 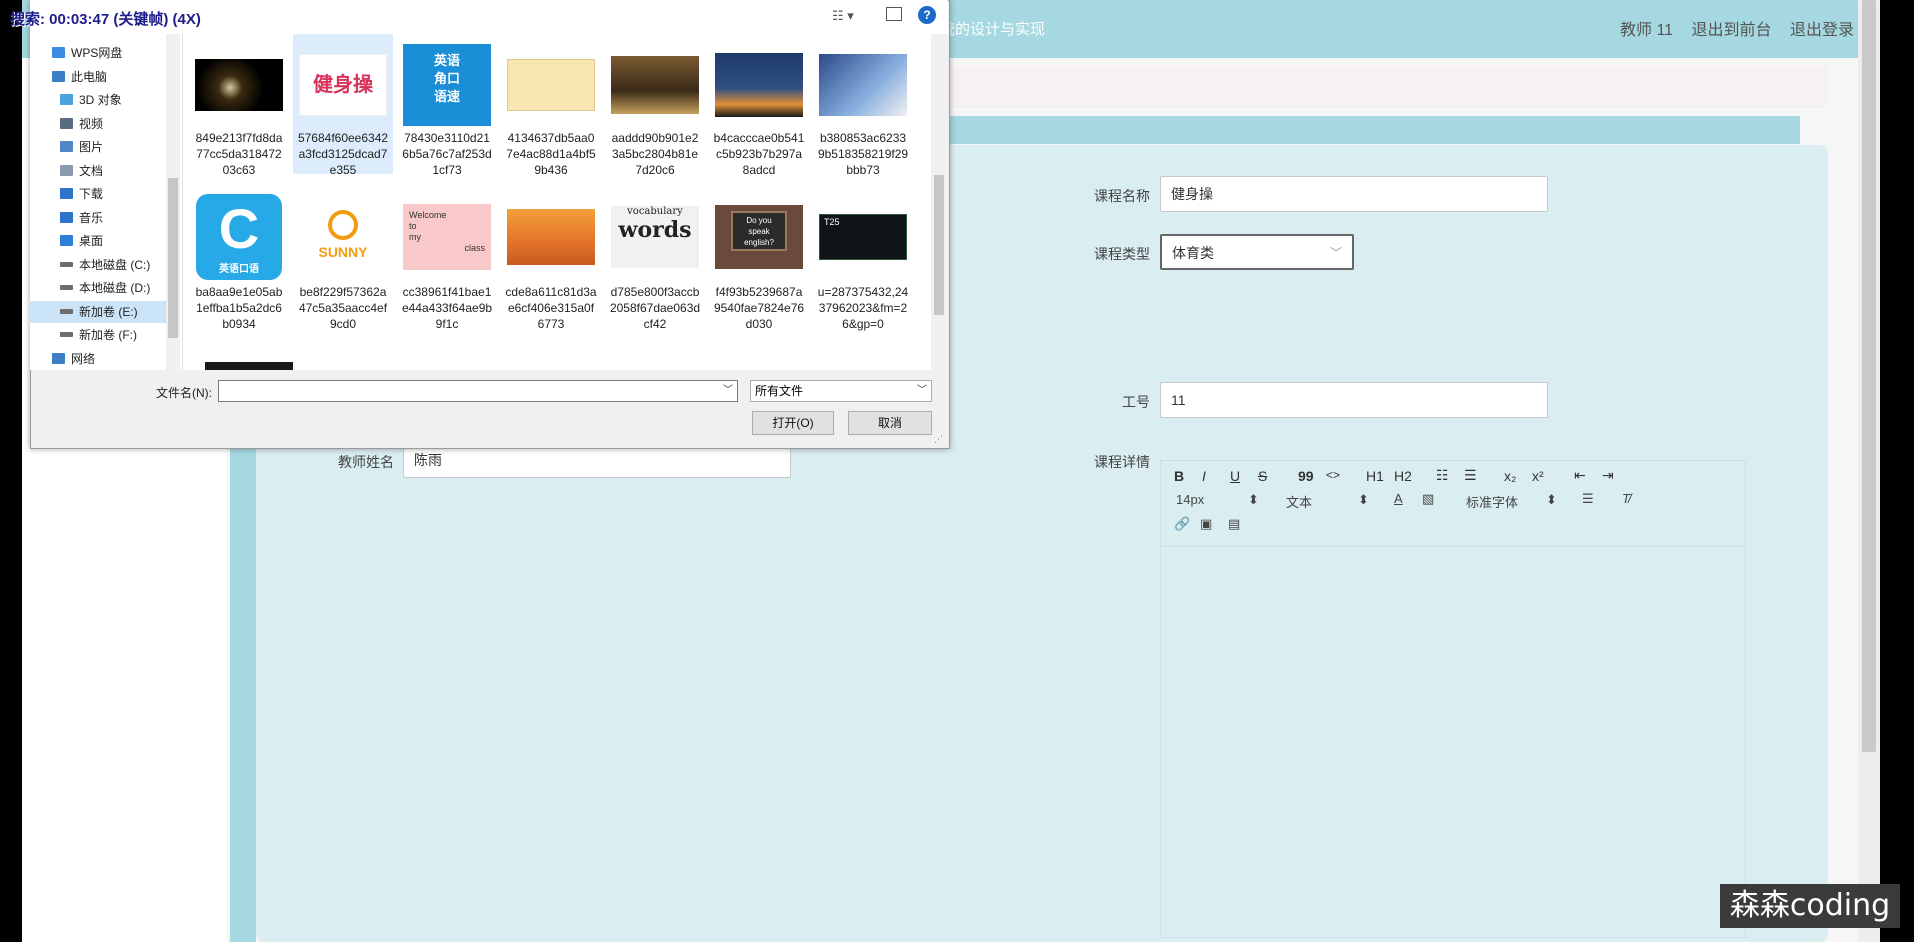 I want to click on background-color-icon: ▧, so click(x=1428, y=499).